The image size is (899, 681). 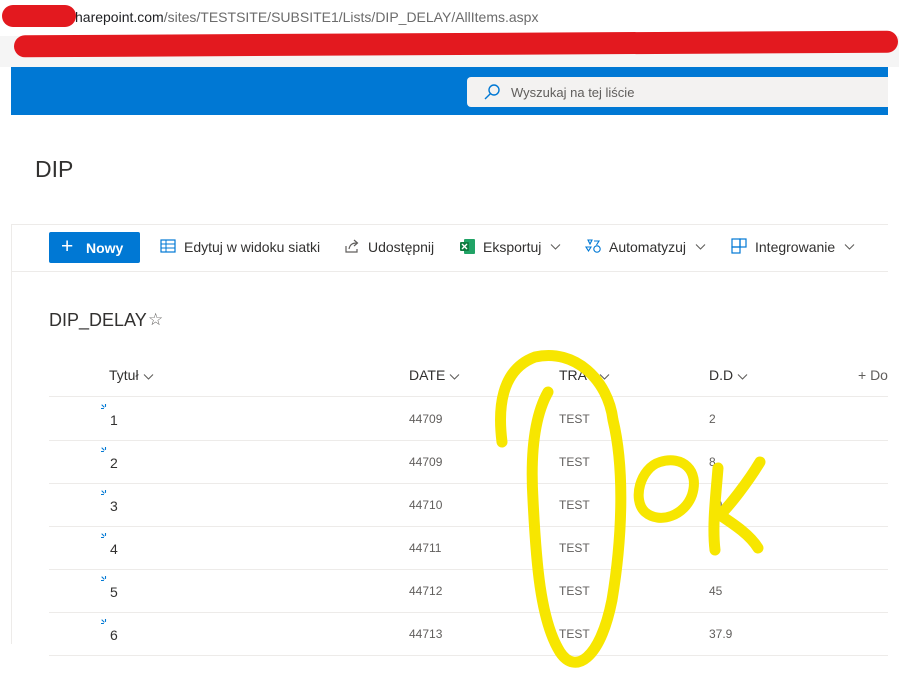 What do you see at coordinates (114, 420) in the screenshot?
I see `cell-title: 1` at bounding box center [114, 420].